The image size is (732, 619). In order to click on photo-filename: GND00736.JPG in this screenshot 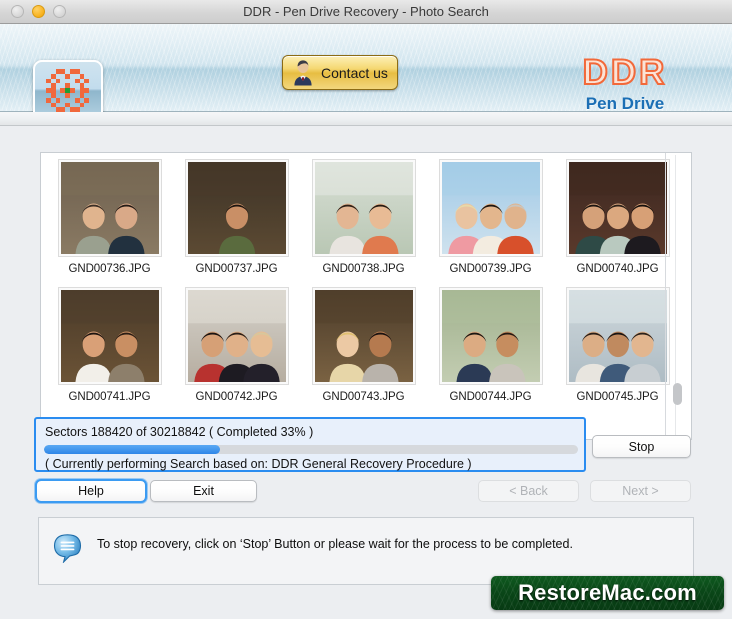, I will do `click(109, 269)`.